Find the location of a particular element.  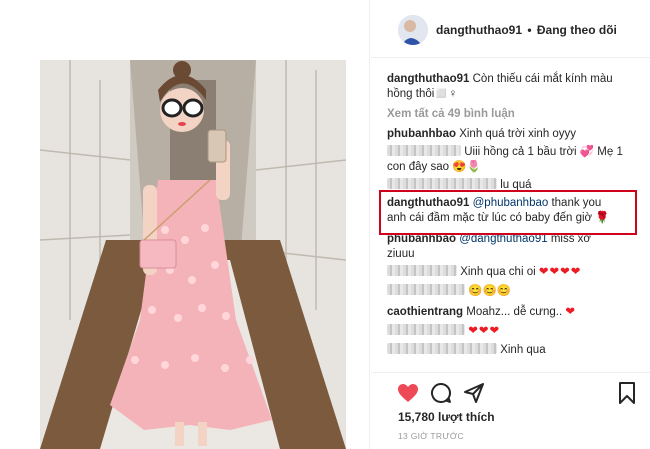

hearts-emoji-icon: ❤❤❤ is located at coordinates (484, 331).